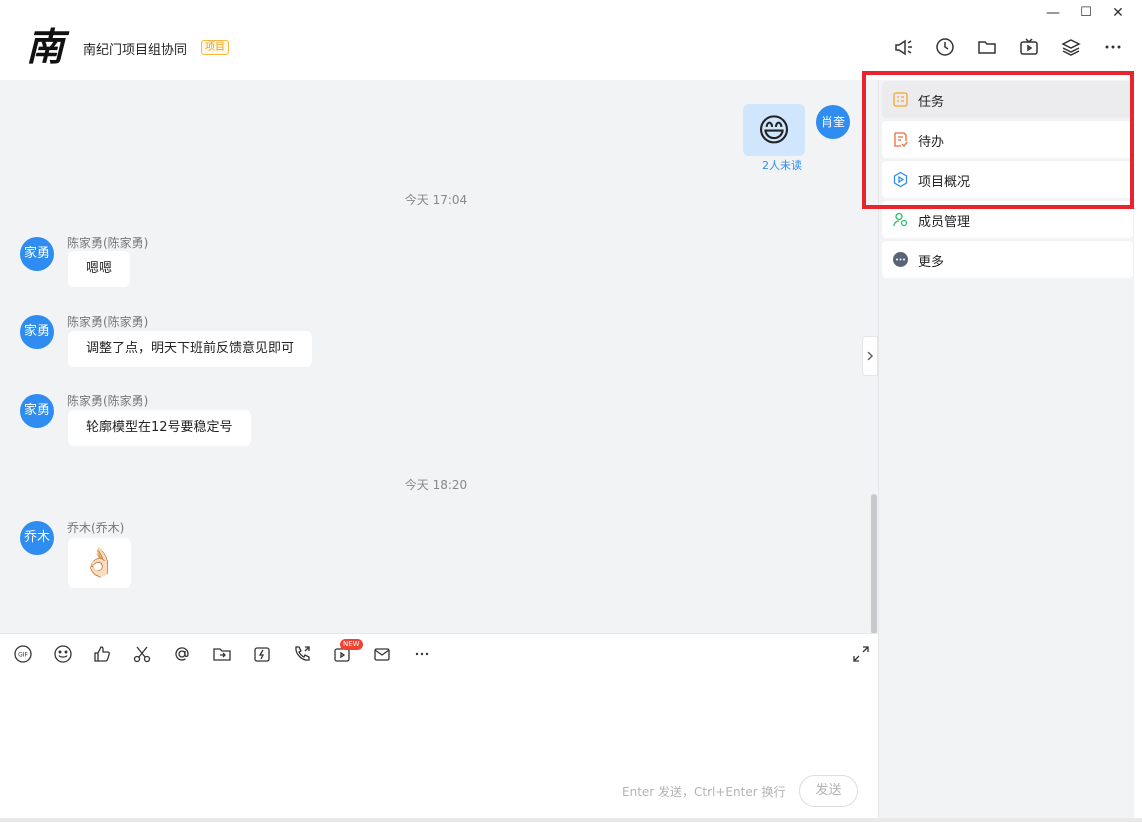 Image resolution: width=1142 pixels, height=822 pixels. What do you see at coordinates (102, 654) in the screenshot?
I see `thumbs-up-icon` at bounding box center [102, 654].